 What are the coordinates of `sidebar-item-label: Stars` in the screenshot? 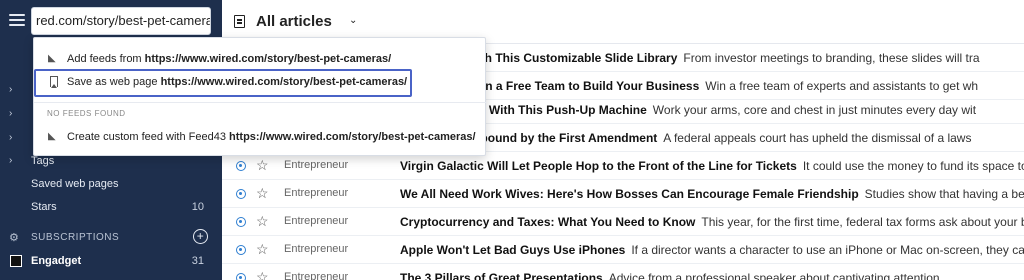 It's located at (44, 207).